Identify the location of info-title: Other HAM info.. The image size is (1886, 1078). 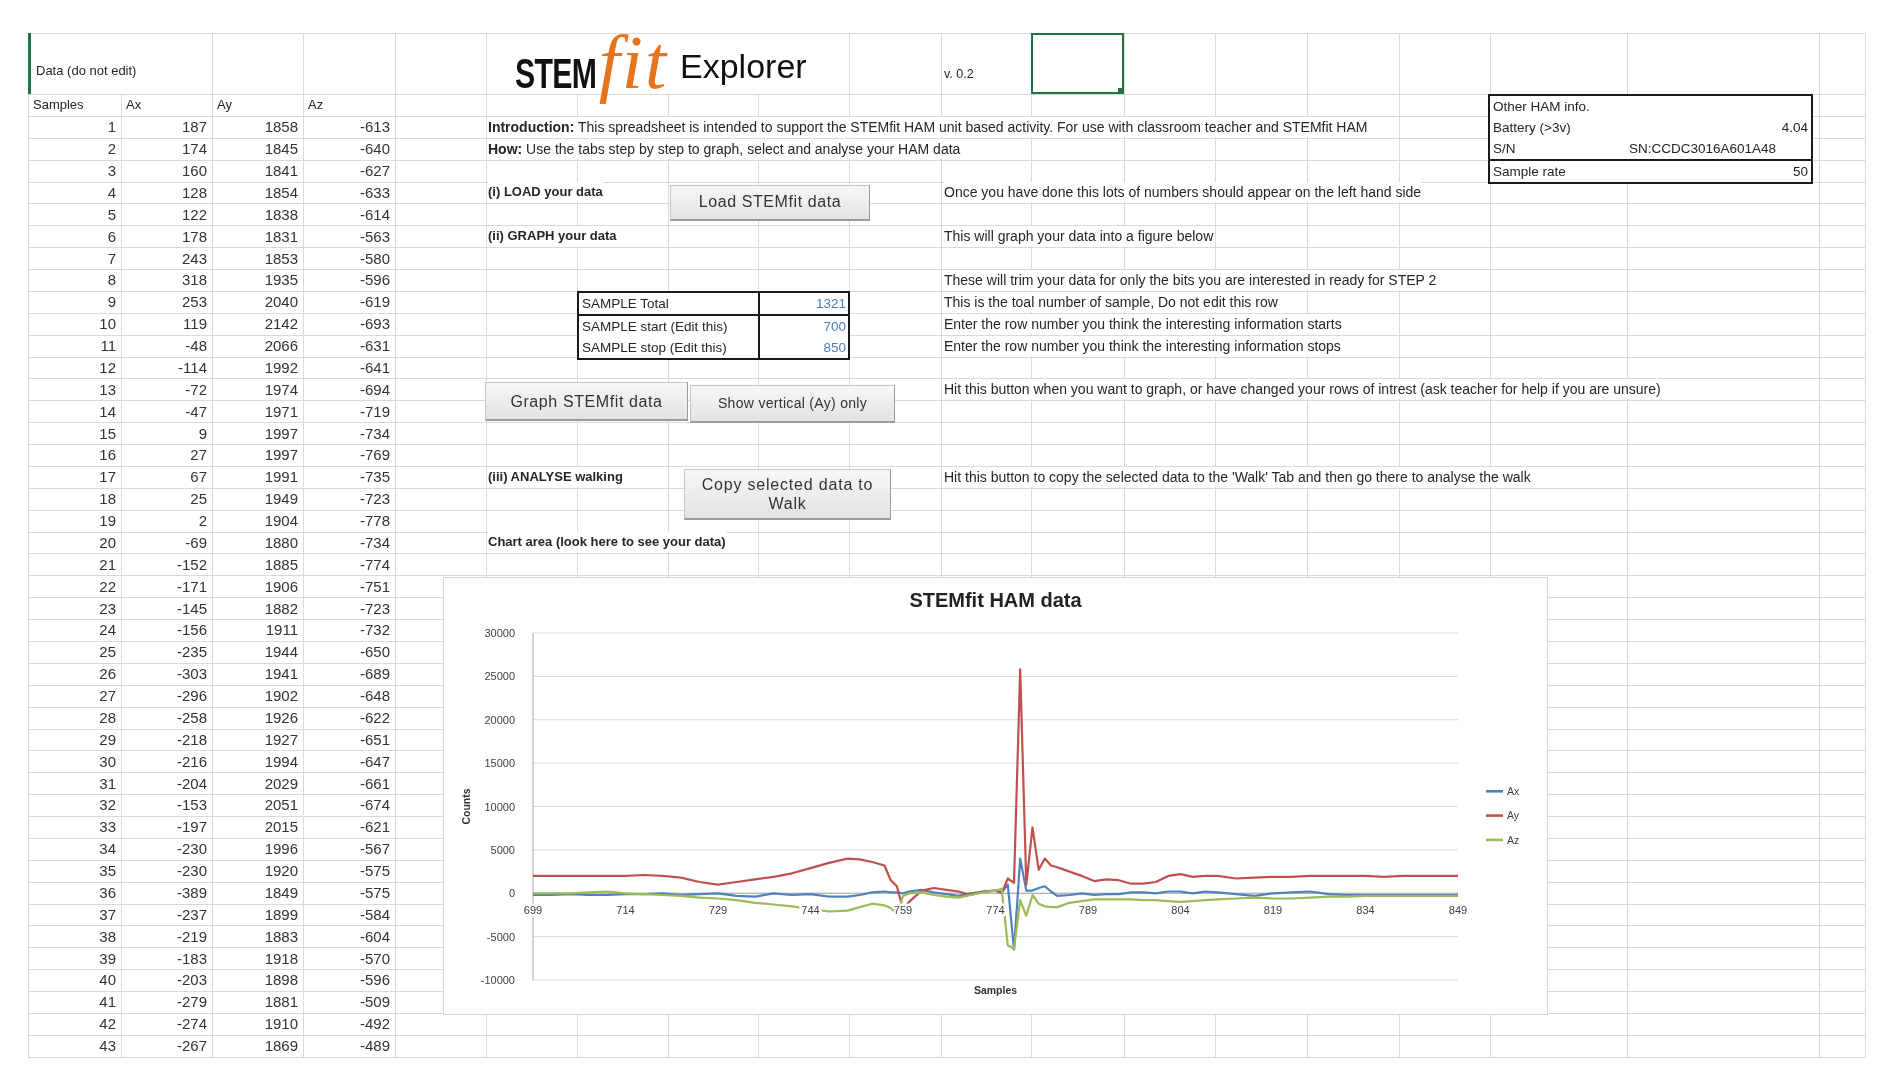
(1541, 107).